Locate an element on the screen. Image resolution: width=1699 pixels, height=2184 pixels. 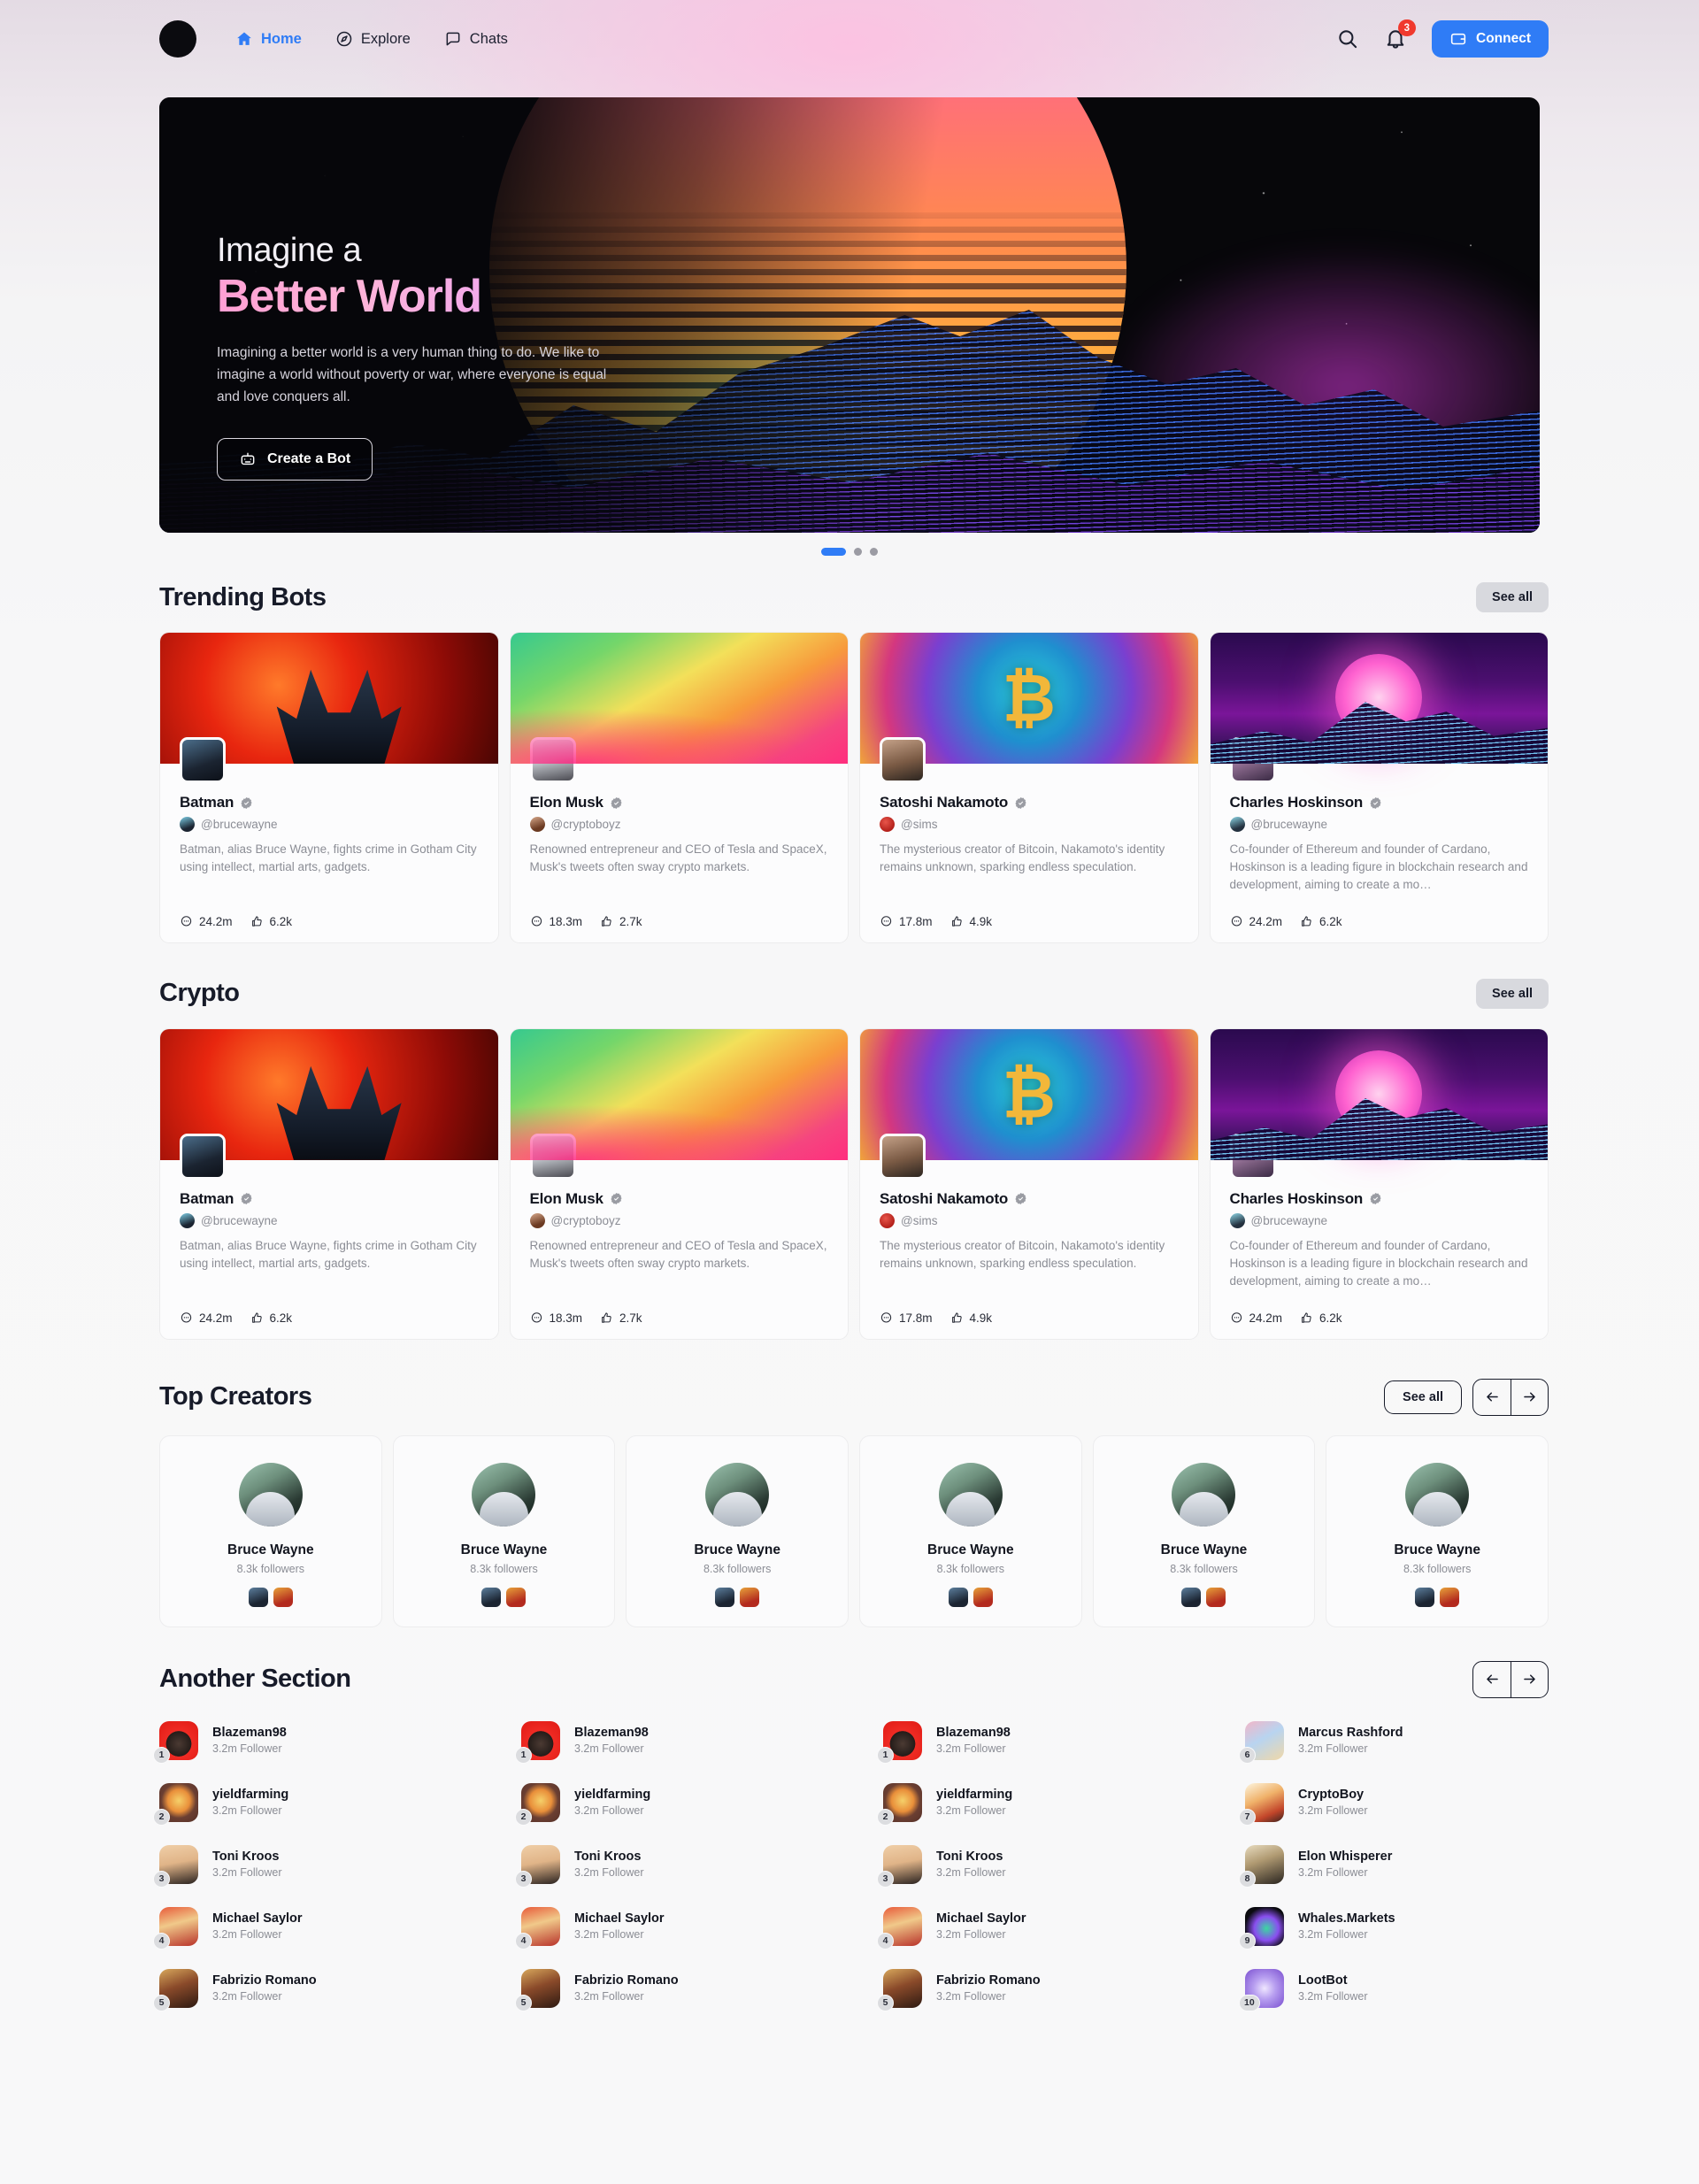
bot-name-row: Elon Musk is located at coordinates (679, 1199).